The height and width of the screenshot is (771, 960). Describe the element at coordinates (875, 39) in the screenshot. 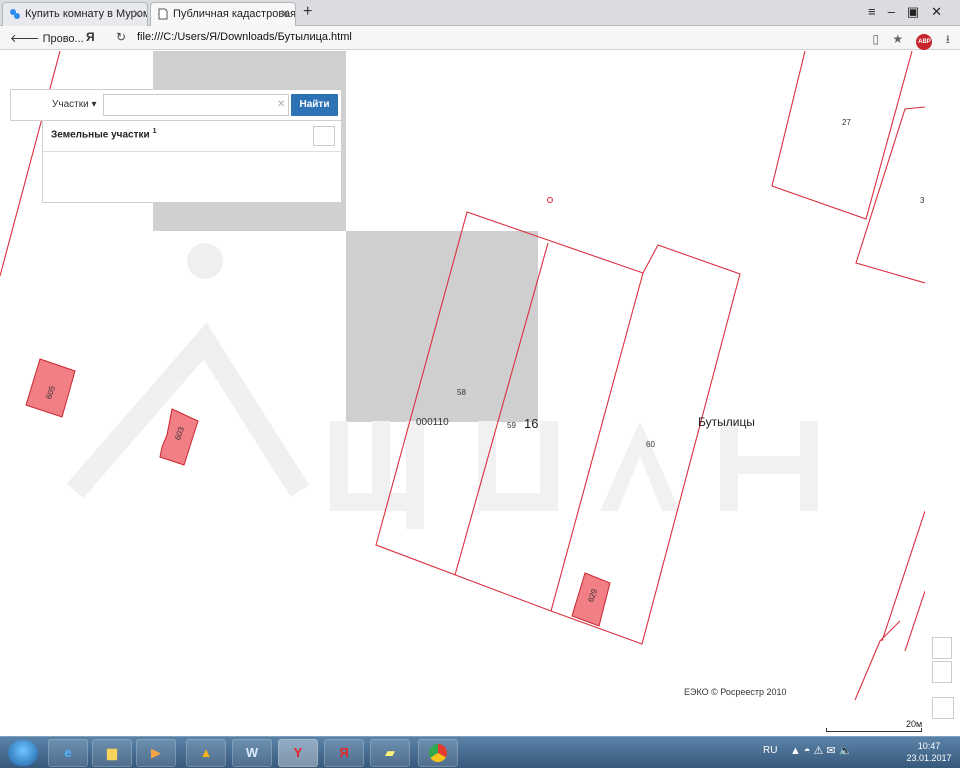

I see `reader-icon: ▯` at that location.